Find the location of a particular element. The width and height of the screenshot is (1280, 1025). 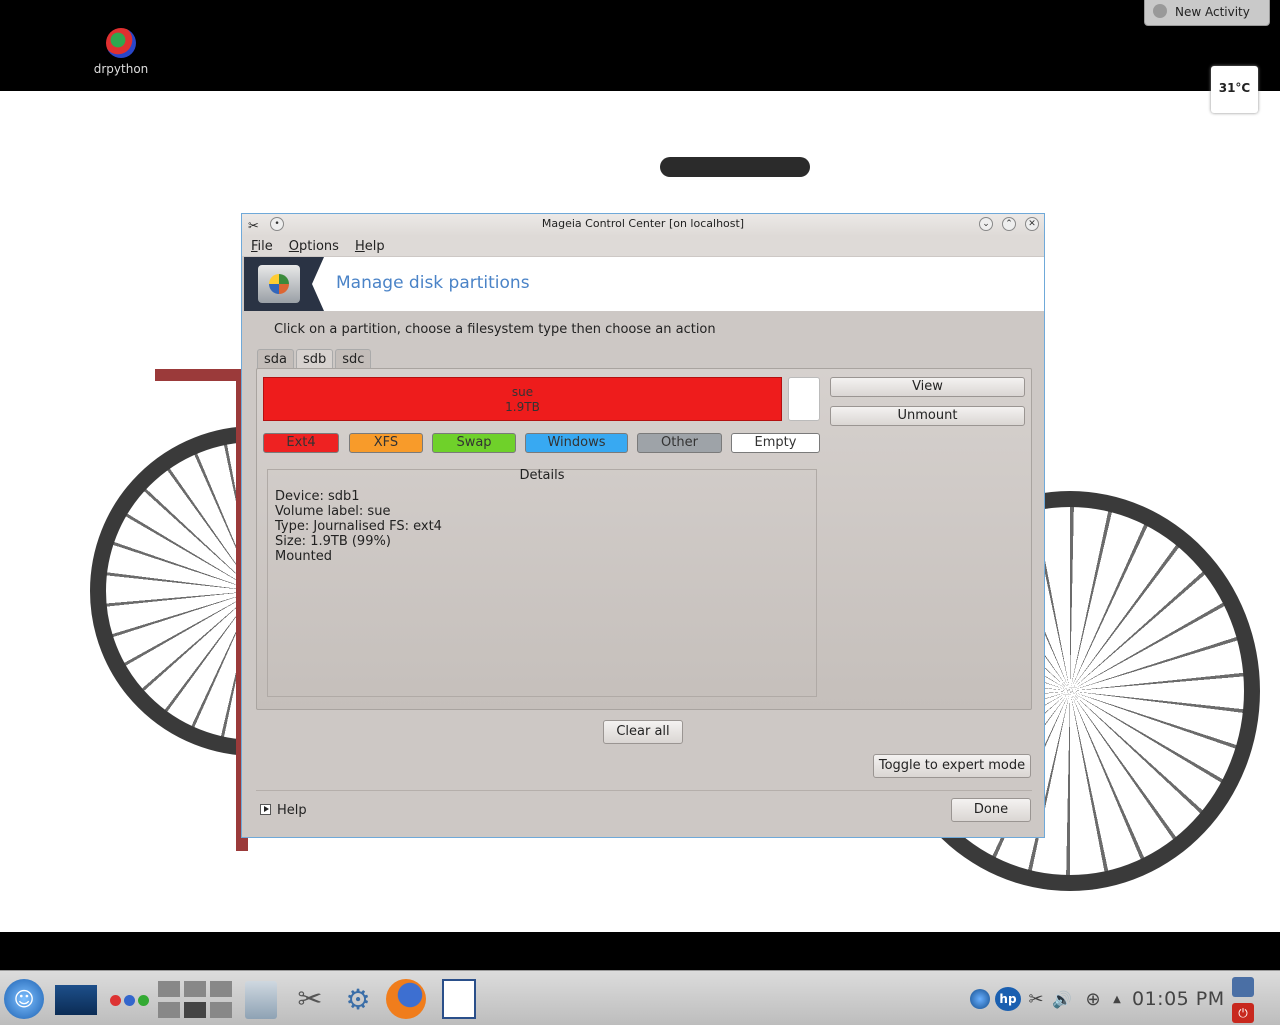

done-button: Done is located at coordinates (991, 810).